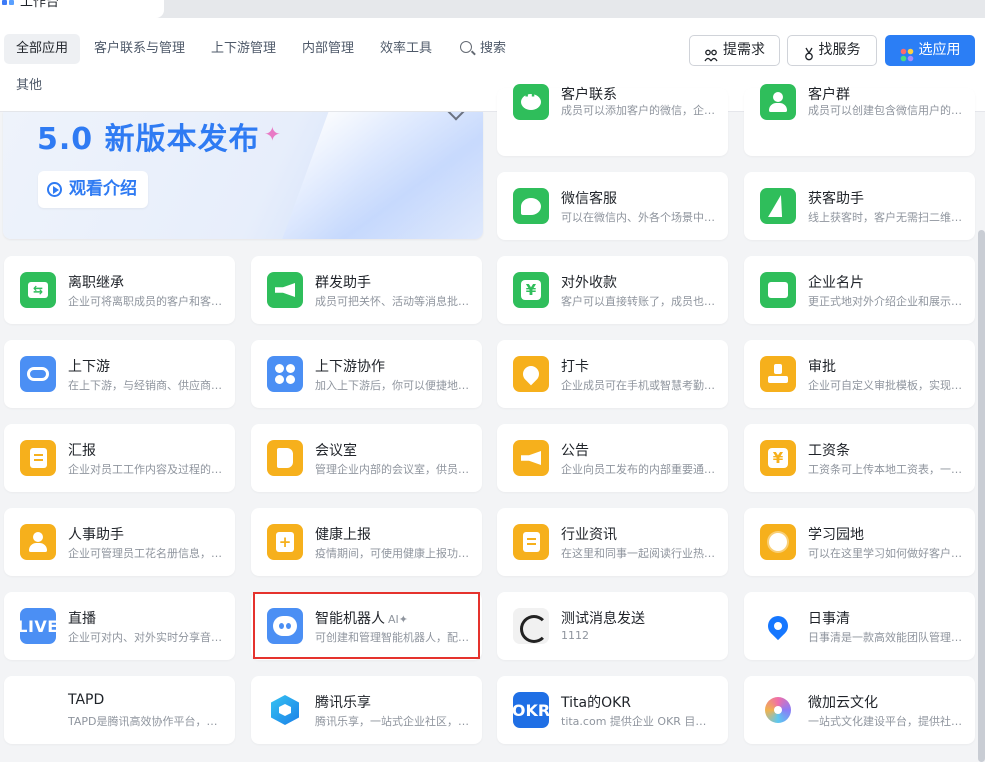 The width and height of the screenshot is (985, 762). Describe the element at coordinates (29, 86) in the screenshot. I see `tab-other: 其他` at that location.